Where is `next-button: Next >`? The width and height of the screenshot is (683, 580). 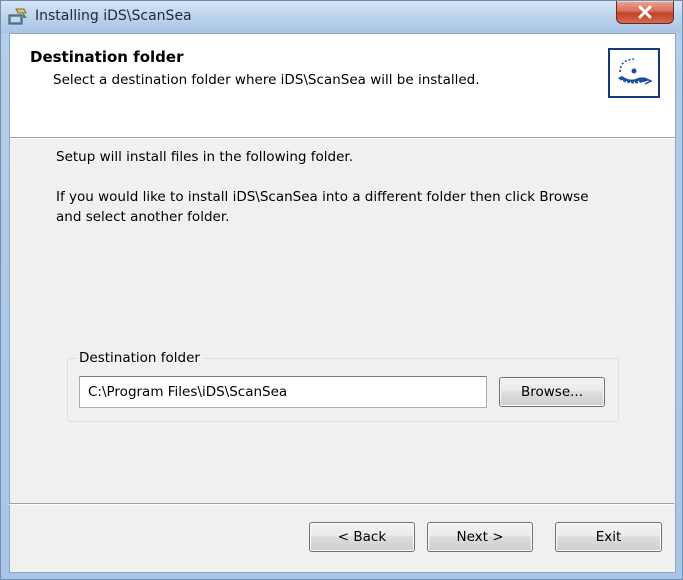 next-button: Next > is located at coordinates (480, 537).